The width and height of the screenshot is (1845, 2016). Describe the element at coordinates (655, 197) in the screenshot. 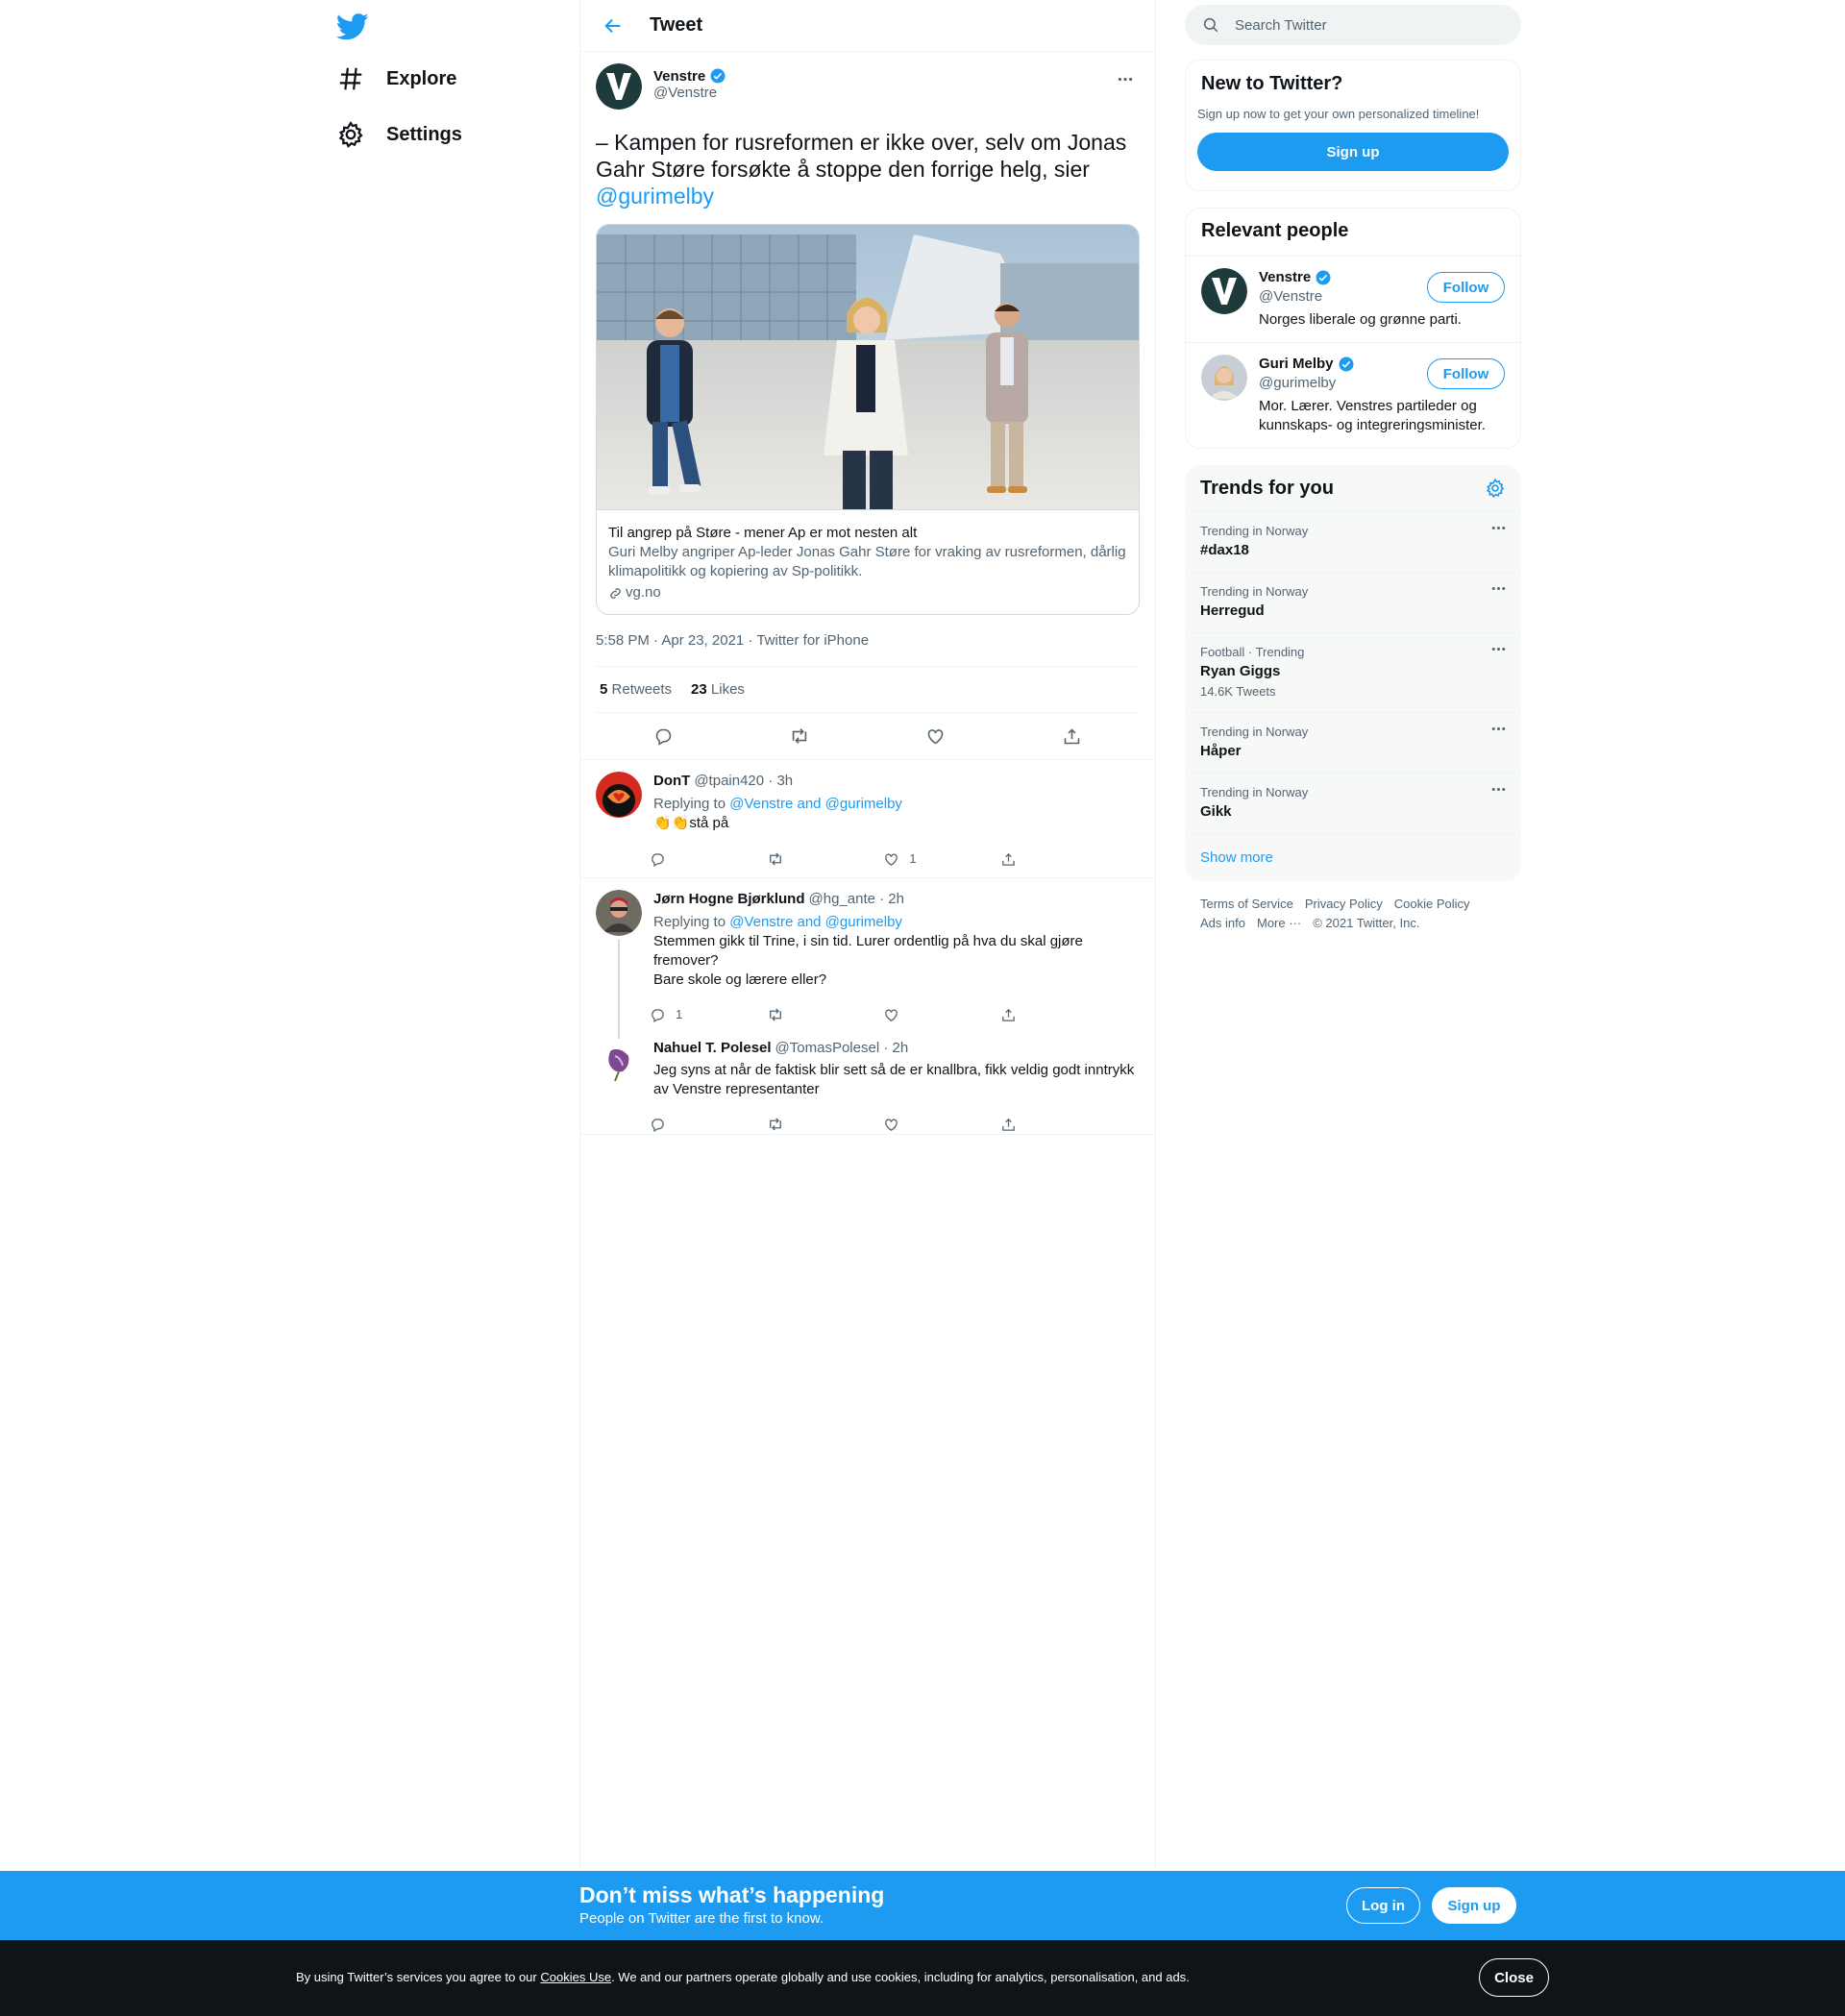

I see `mention-link: @gurimelby` at that location.